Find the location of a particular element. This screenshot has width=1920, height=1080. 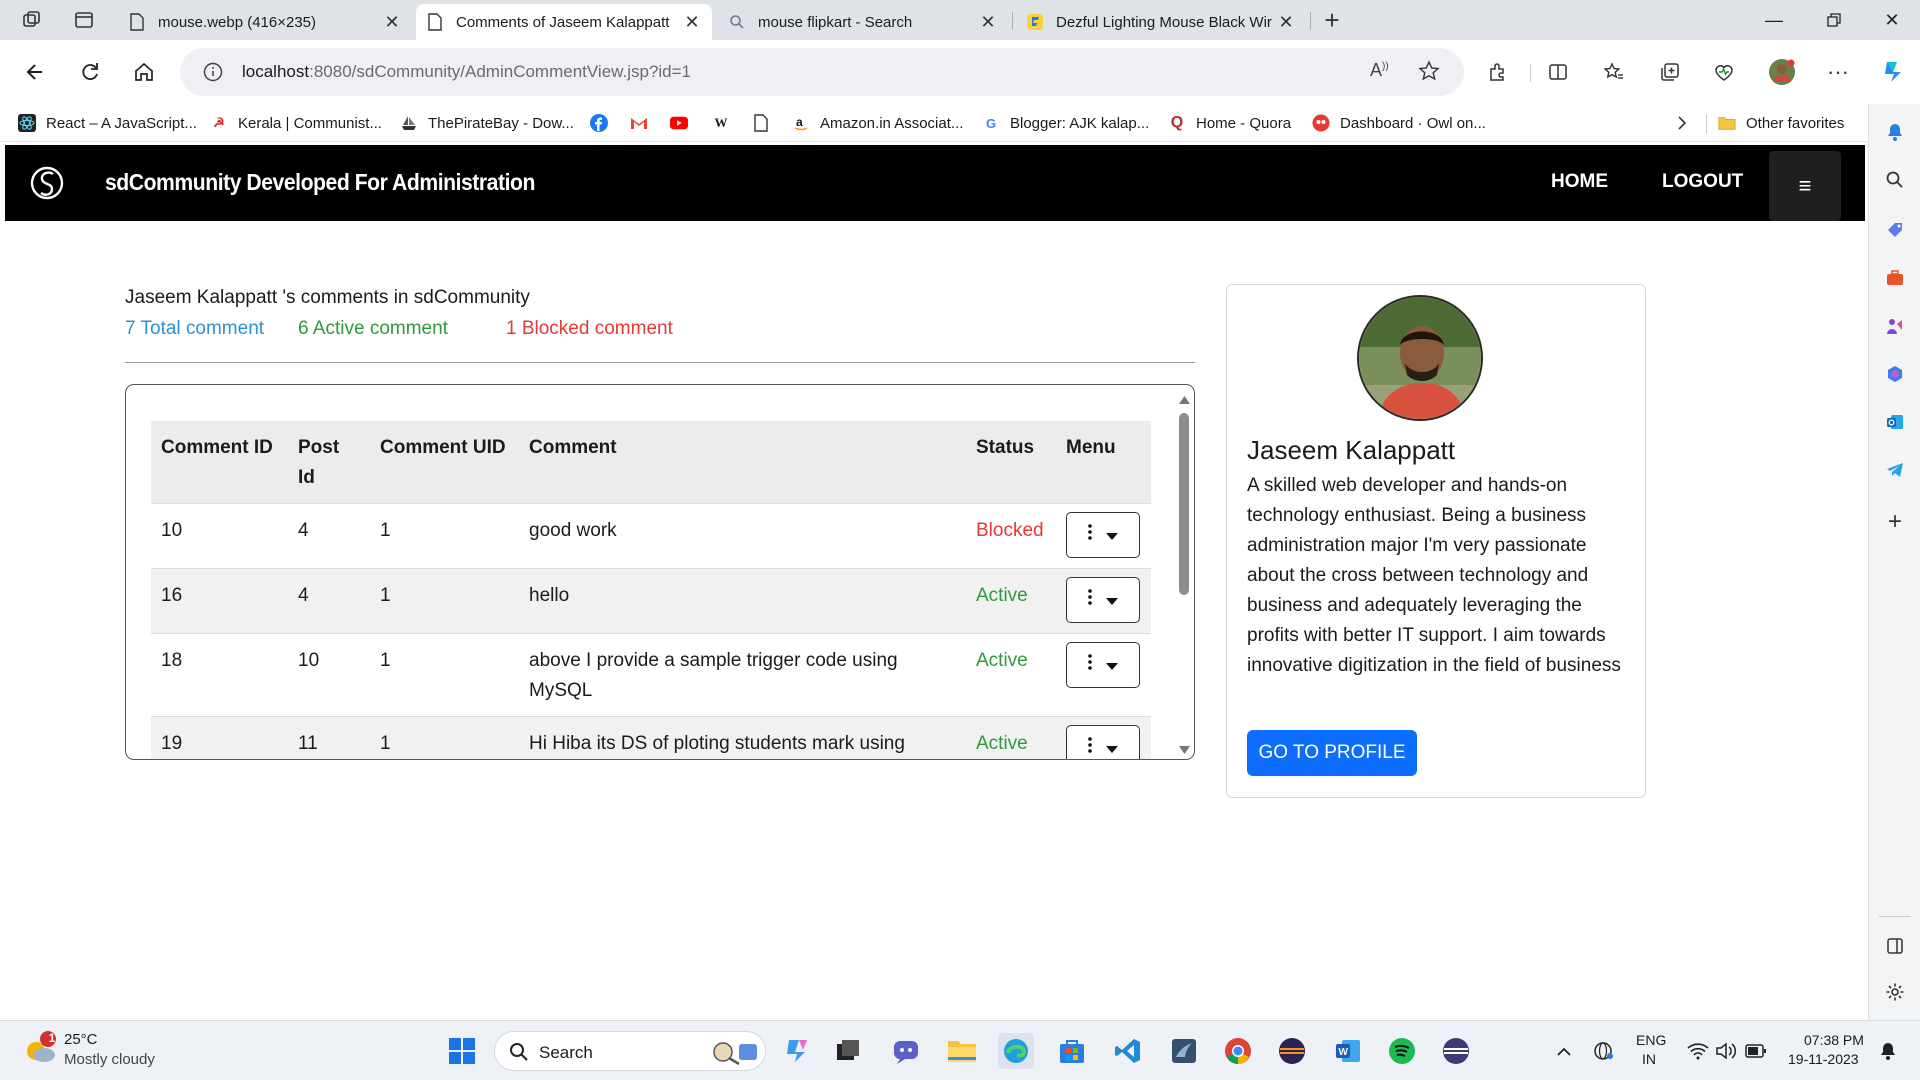

chevron-up-icon is located at coordinates (1564, 1051).